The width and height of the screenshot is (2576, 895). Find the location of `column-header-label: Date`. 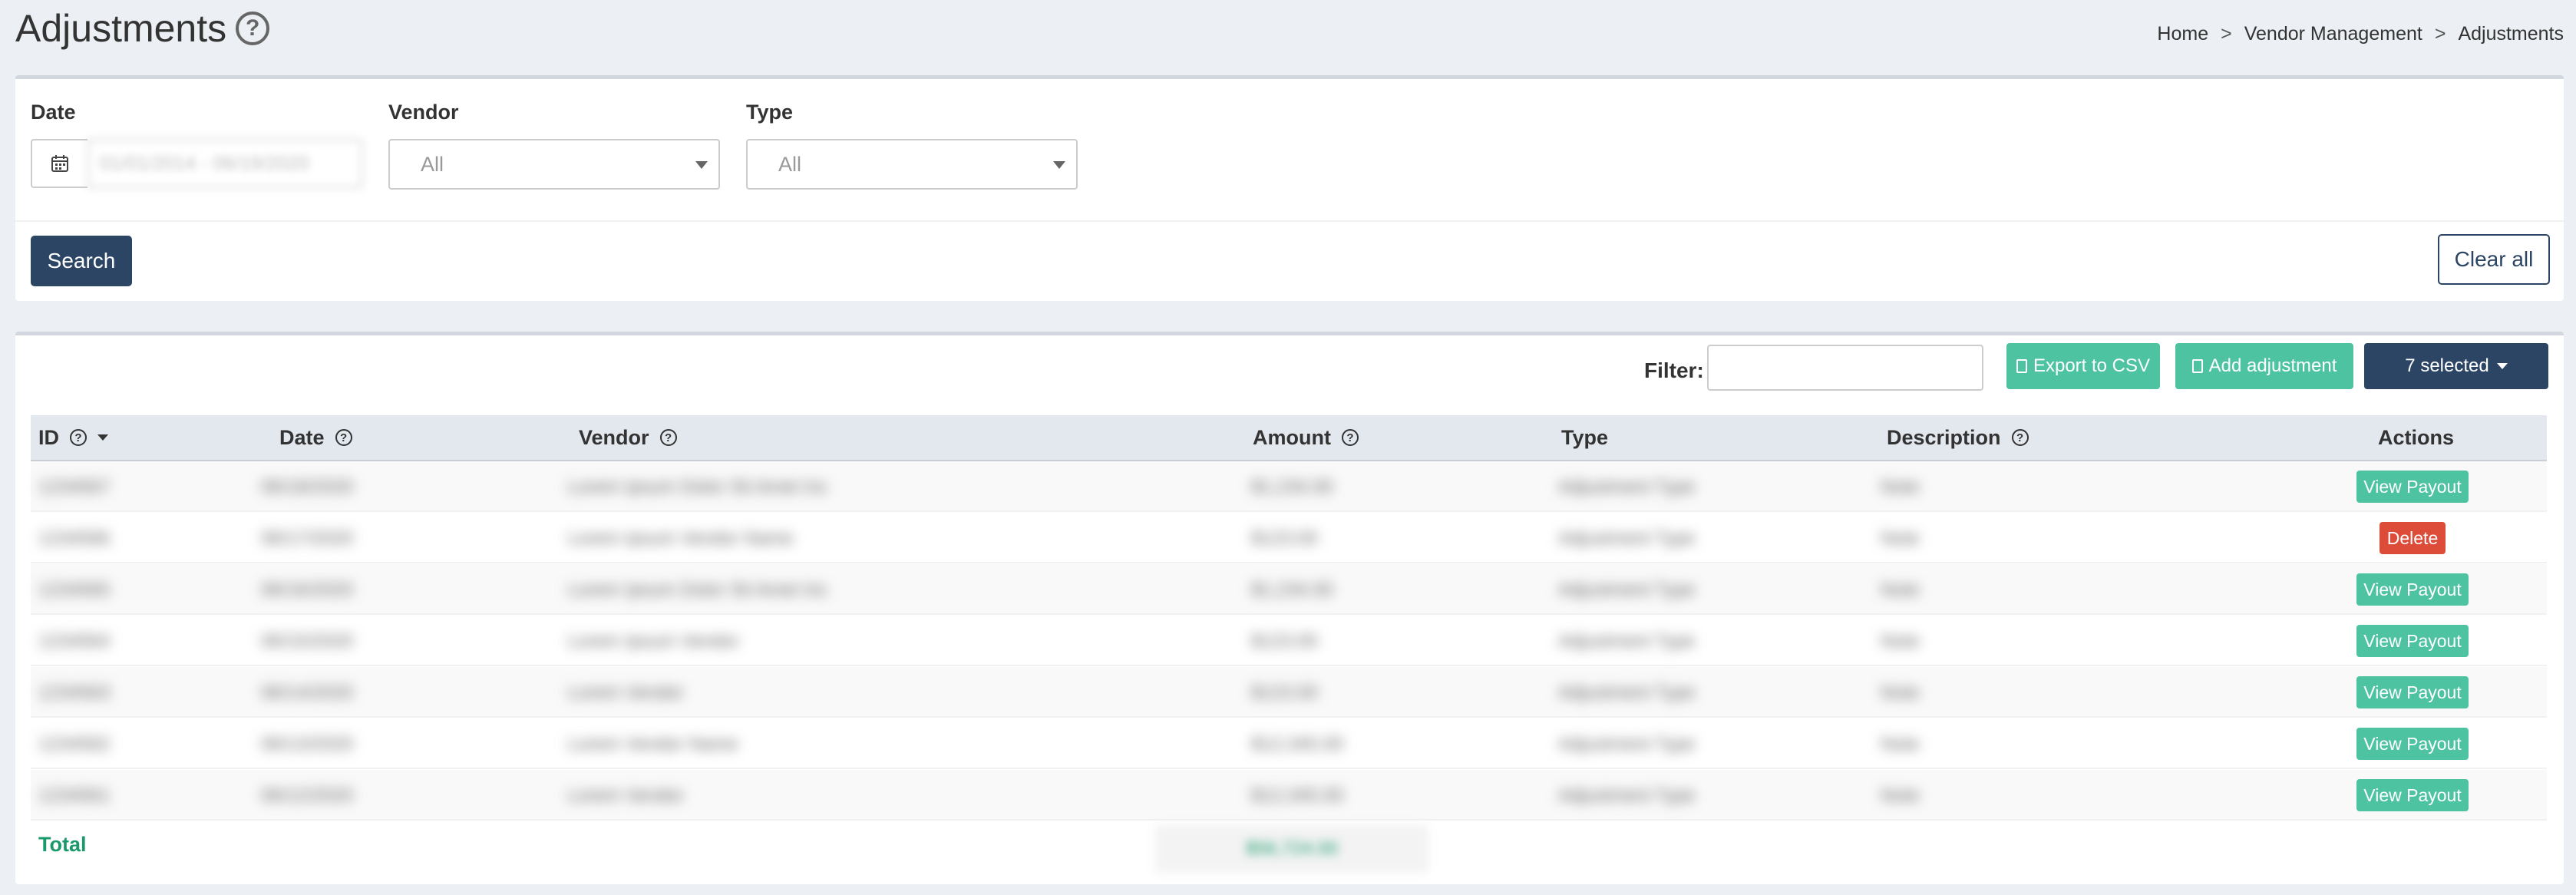

column-header-label: Date is located at coordinates (302, 437).